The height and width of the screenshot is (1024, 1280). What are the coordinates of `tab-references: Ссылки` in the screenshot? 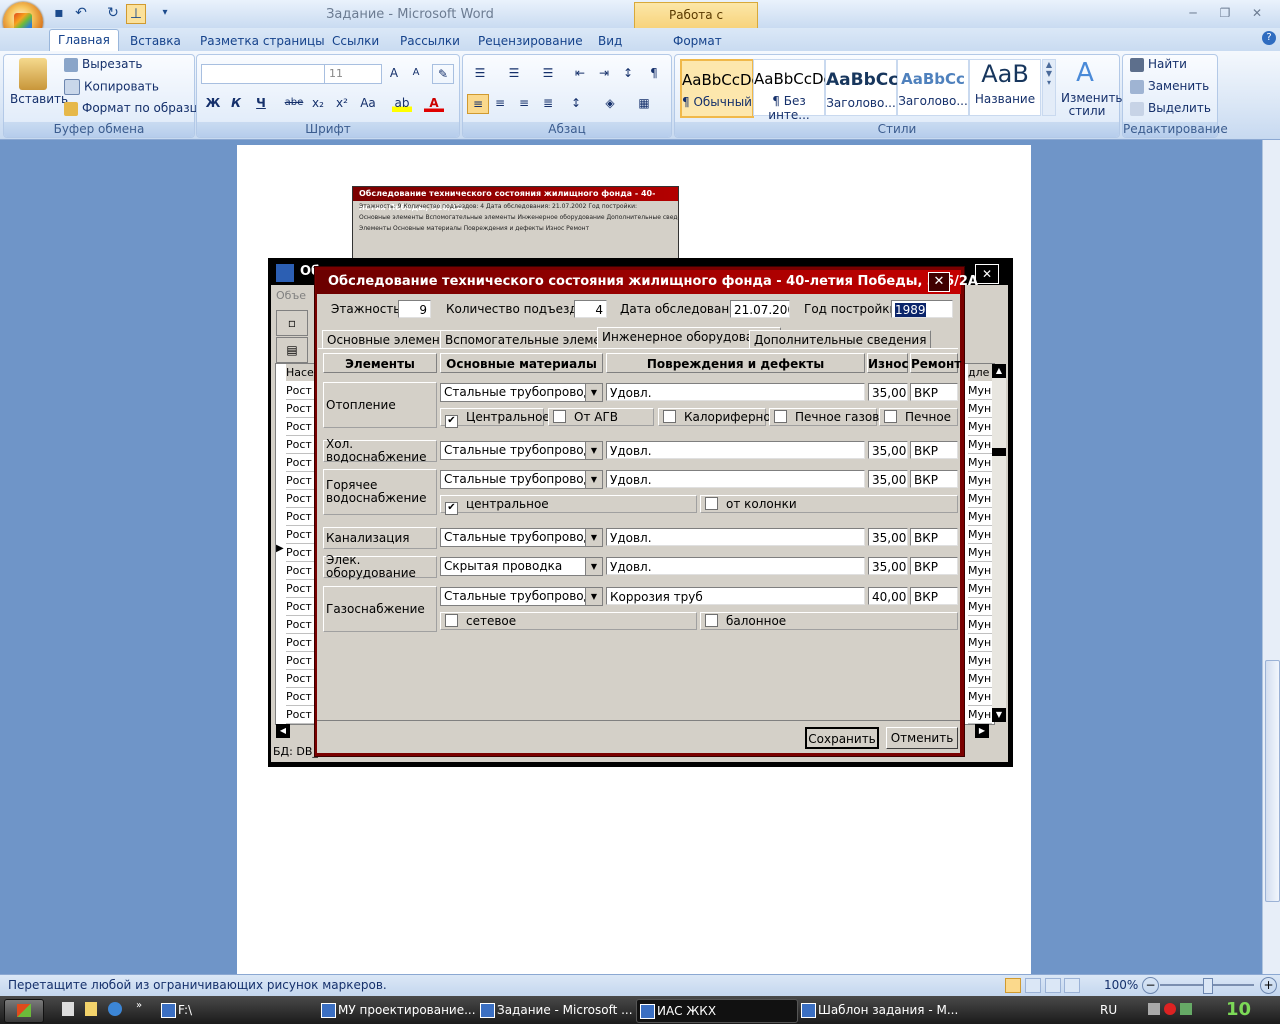 It's located at (355, 41).